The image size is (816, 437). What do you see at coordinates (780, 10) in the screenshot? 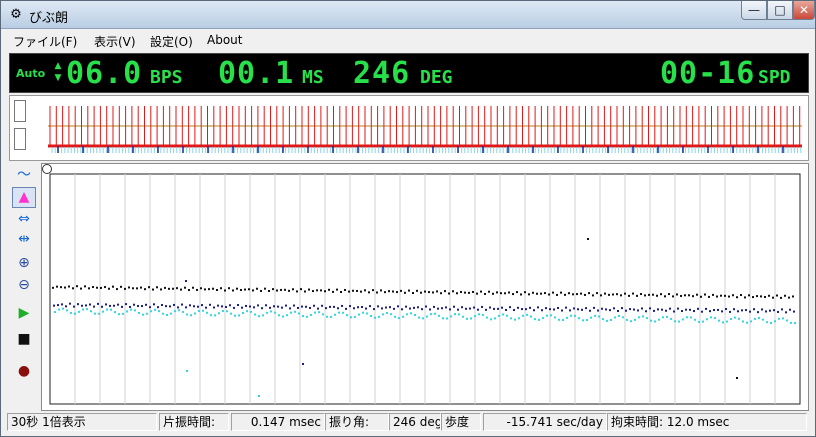
I see `maximize-button: □` at bounding box center [780, 10].